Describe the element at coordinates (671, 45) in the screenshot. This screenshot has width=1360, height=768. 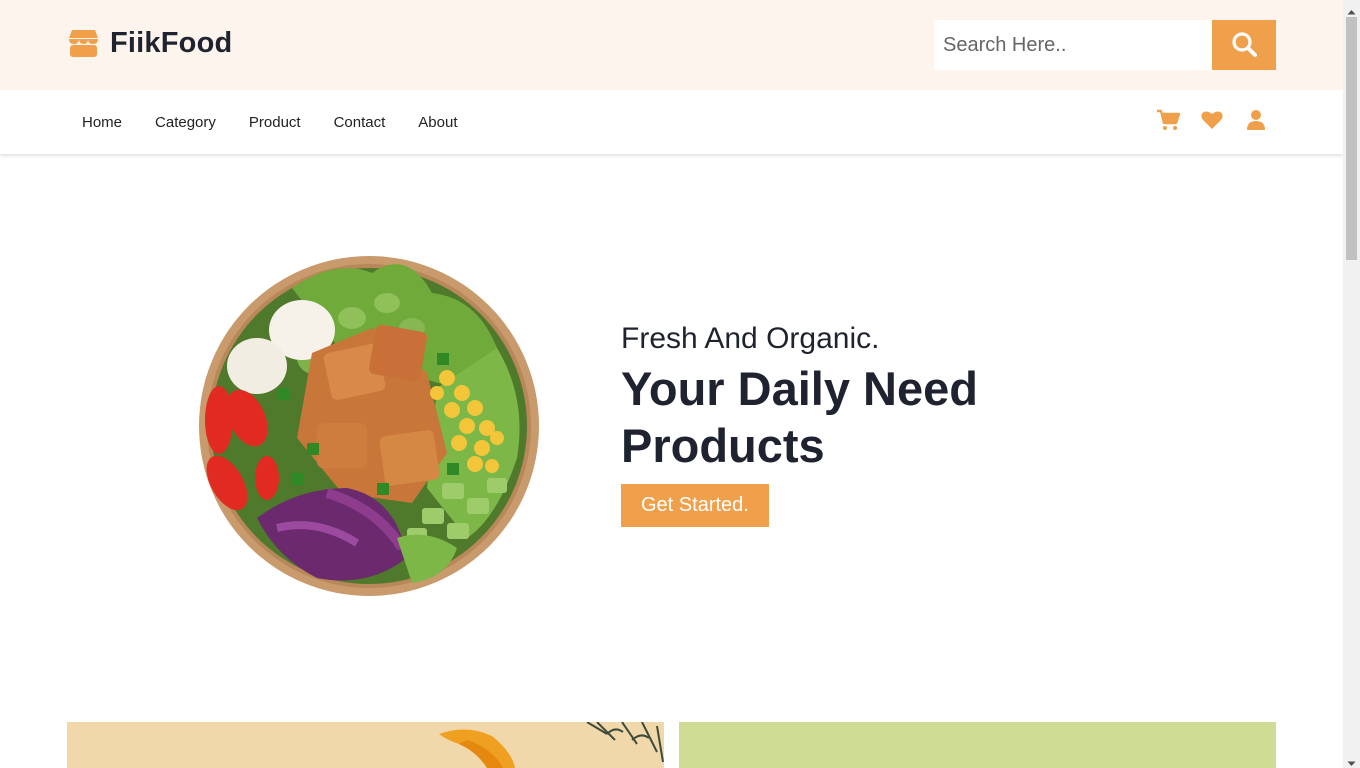
I see `top-header: FiikFood` at that location.